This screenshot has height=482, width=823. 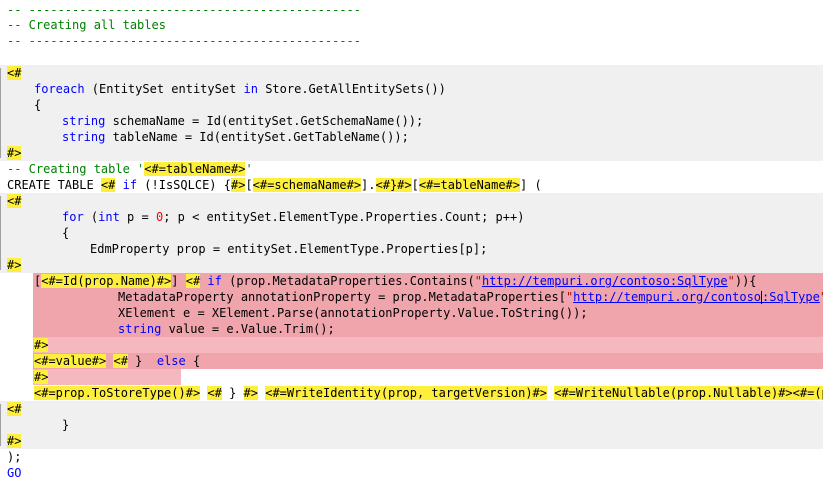 I want to click on code-line: }, so click(x=411, y=425).